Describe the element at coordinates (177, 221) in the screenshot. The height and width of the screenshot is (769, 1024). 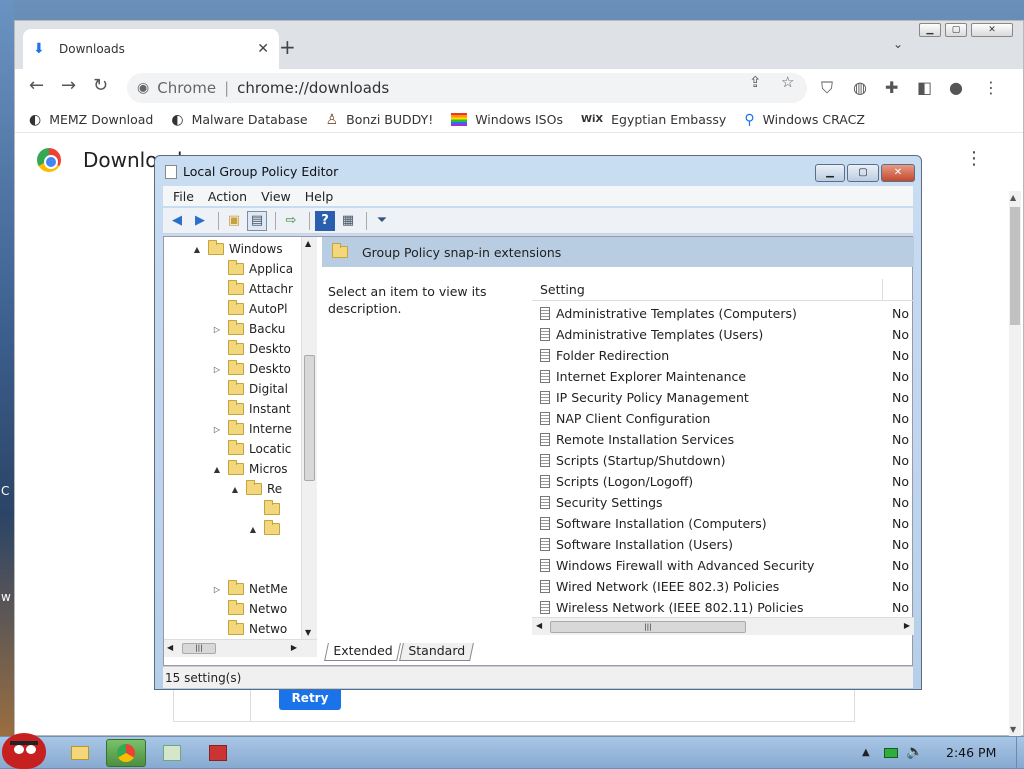
I see `back-arrow-icon: ◀` at that location.